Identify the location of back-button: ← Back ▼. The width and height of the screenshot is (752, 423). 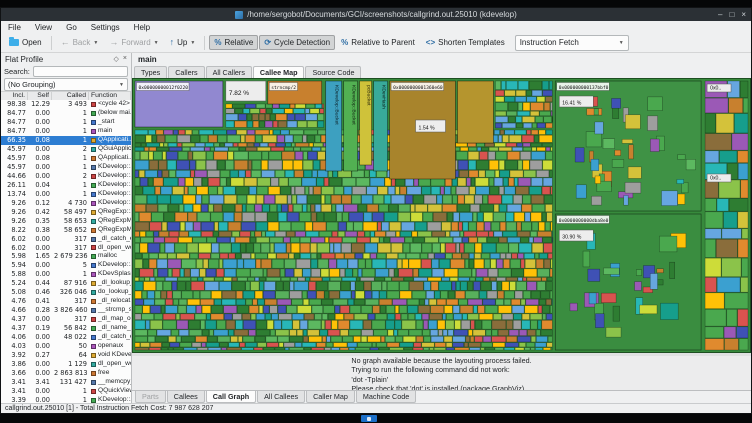
(80, 42).